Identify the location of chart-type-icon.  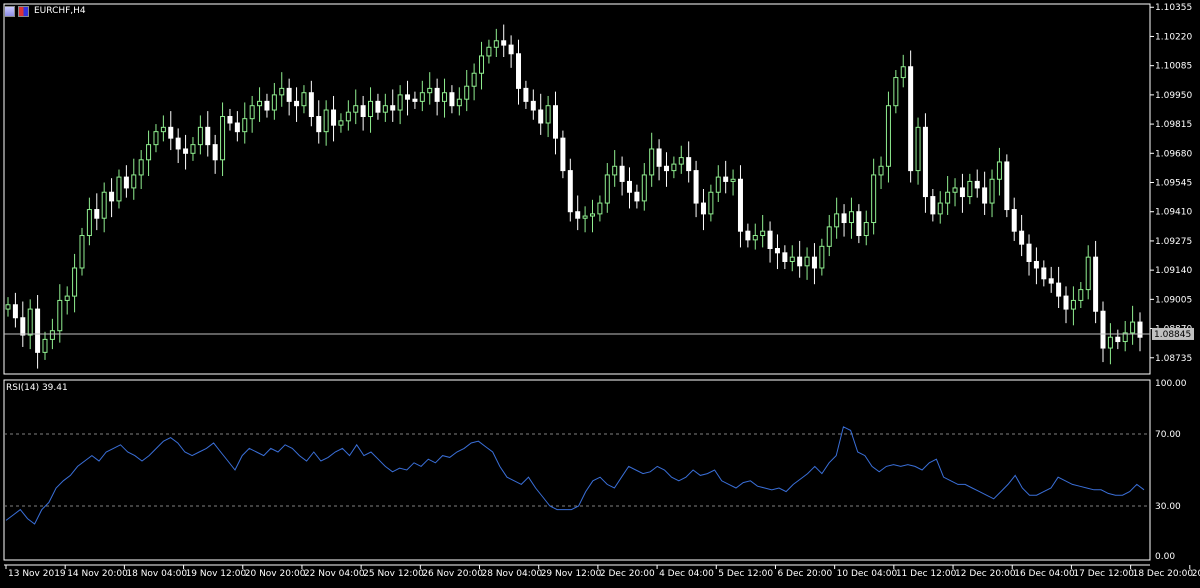
(9, 11).